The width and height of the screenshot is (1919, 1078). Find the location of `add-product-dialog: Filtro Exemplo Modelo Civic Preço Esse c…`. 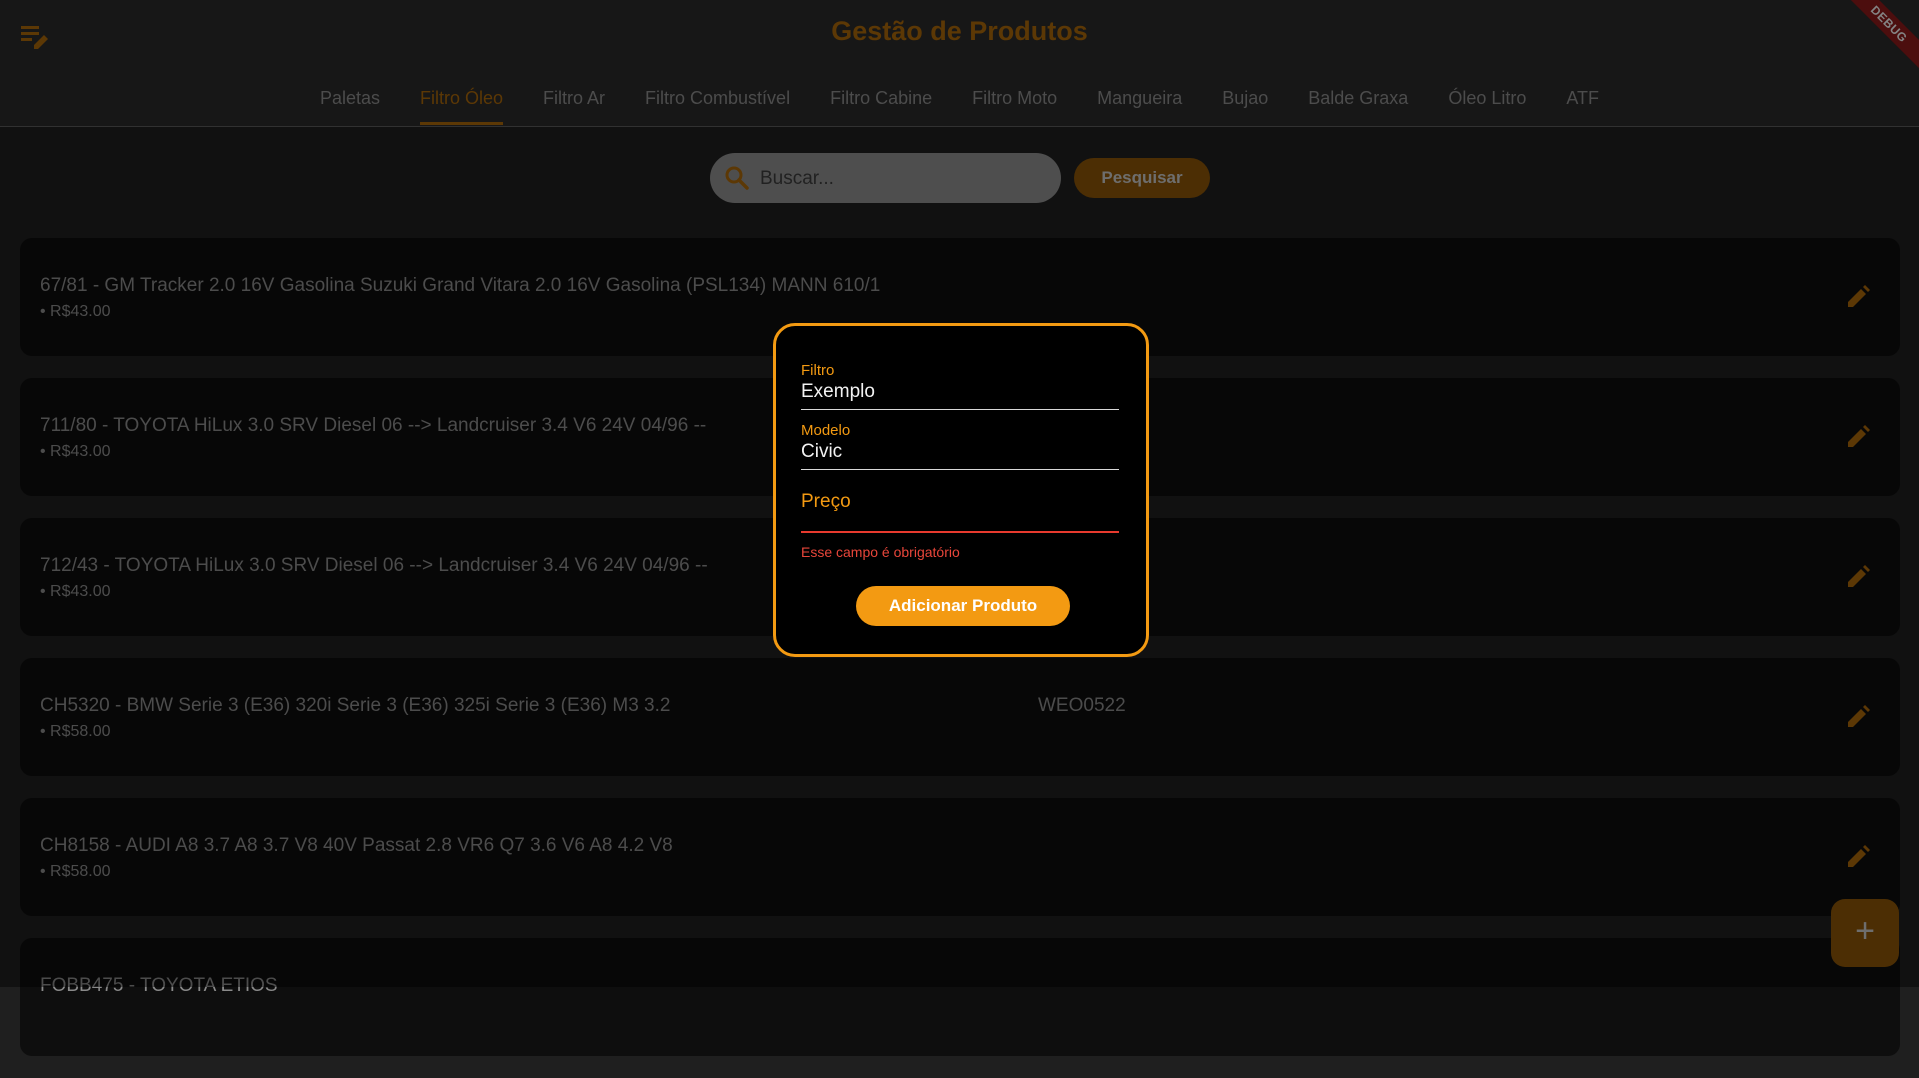

add-product-dialog: Filtro Exemplo Modelo Civic Preço Esse c… is located at coordinates (961, 490).